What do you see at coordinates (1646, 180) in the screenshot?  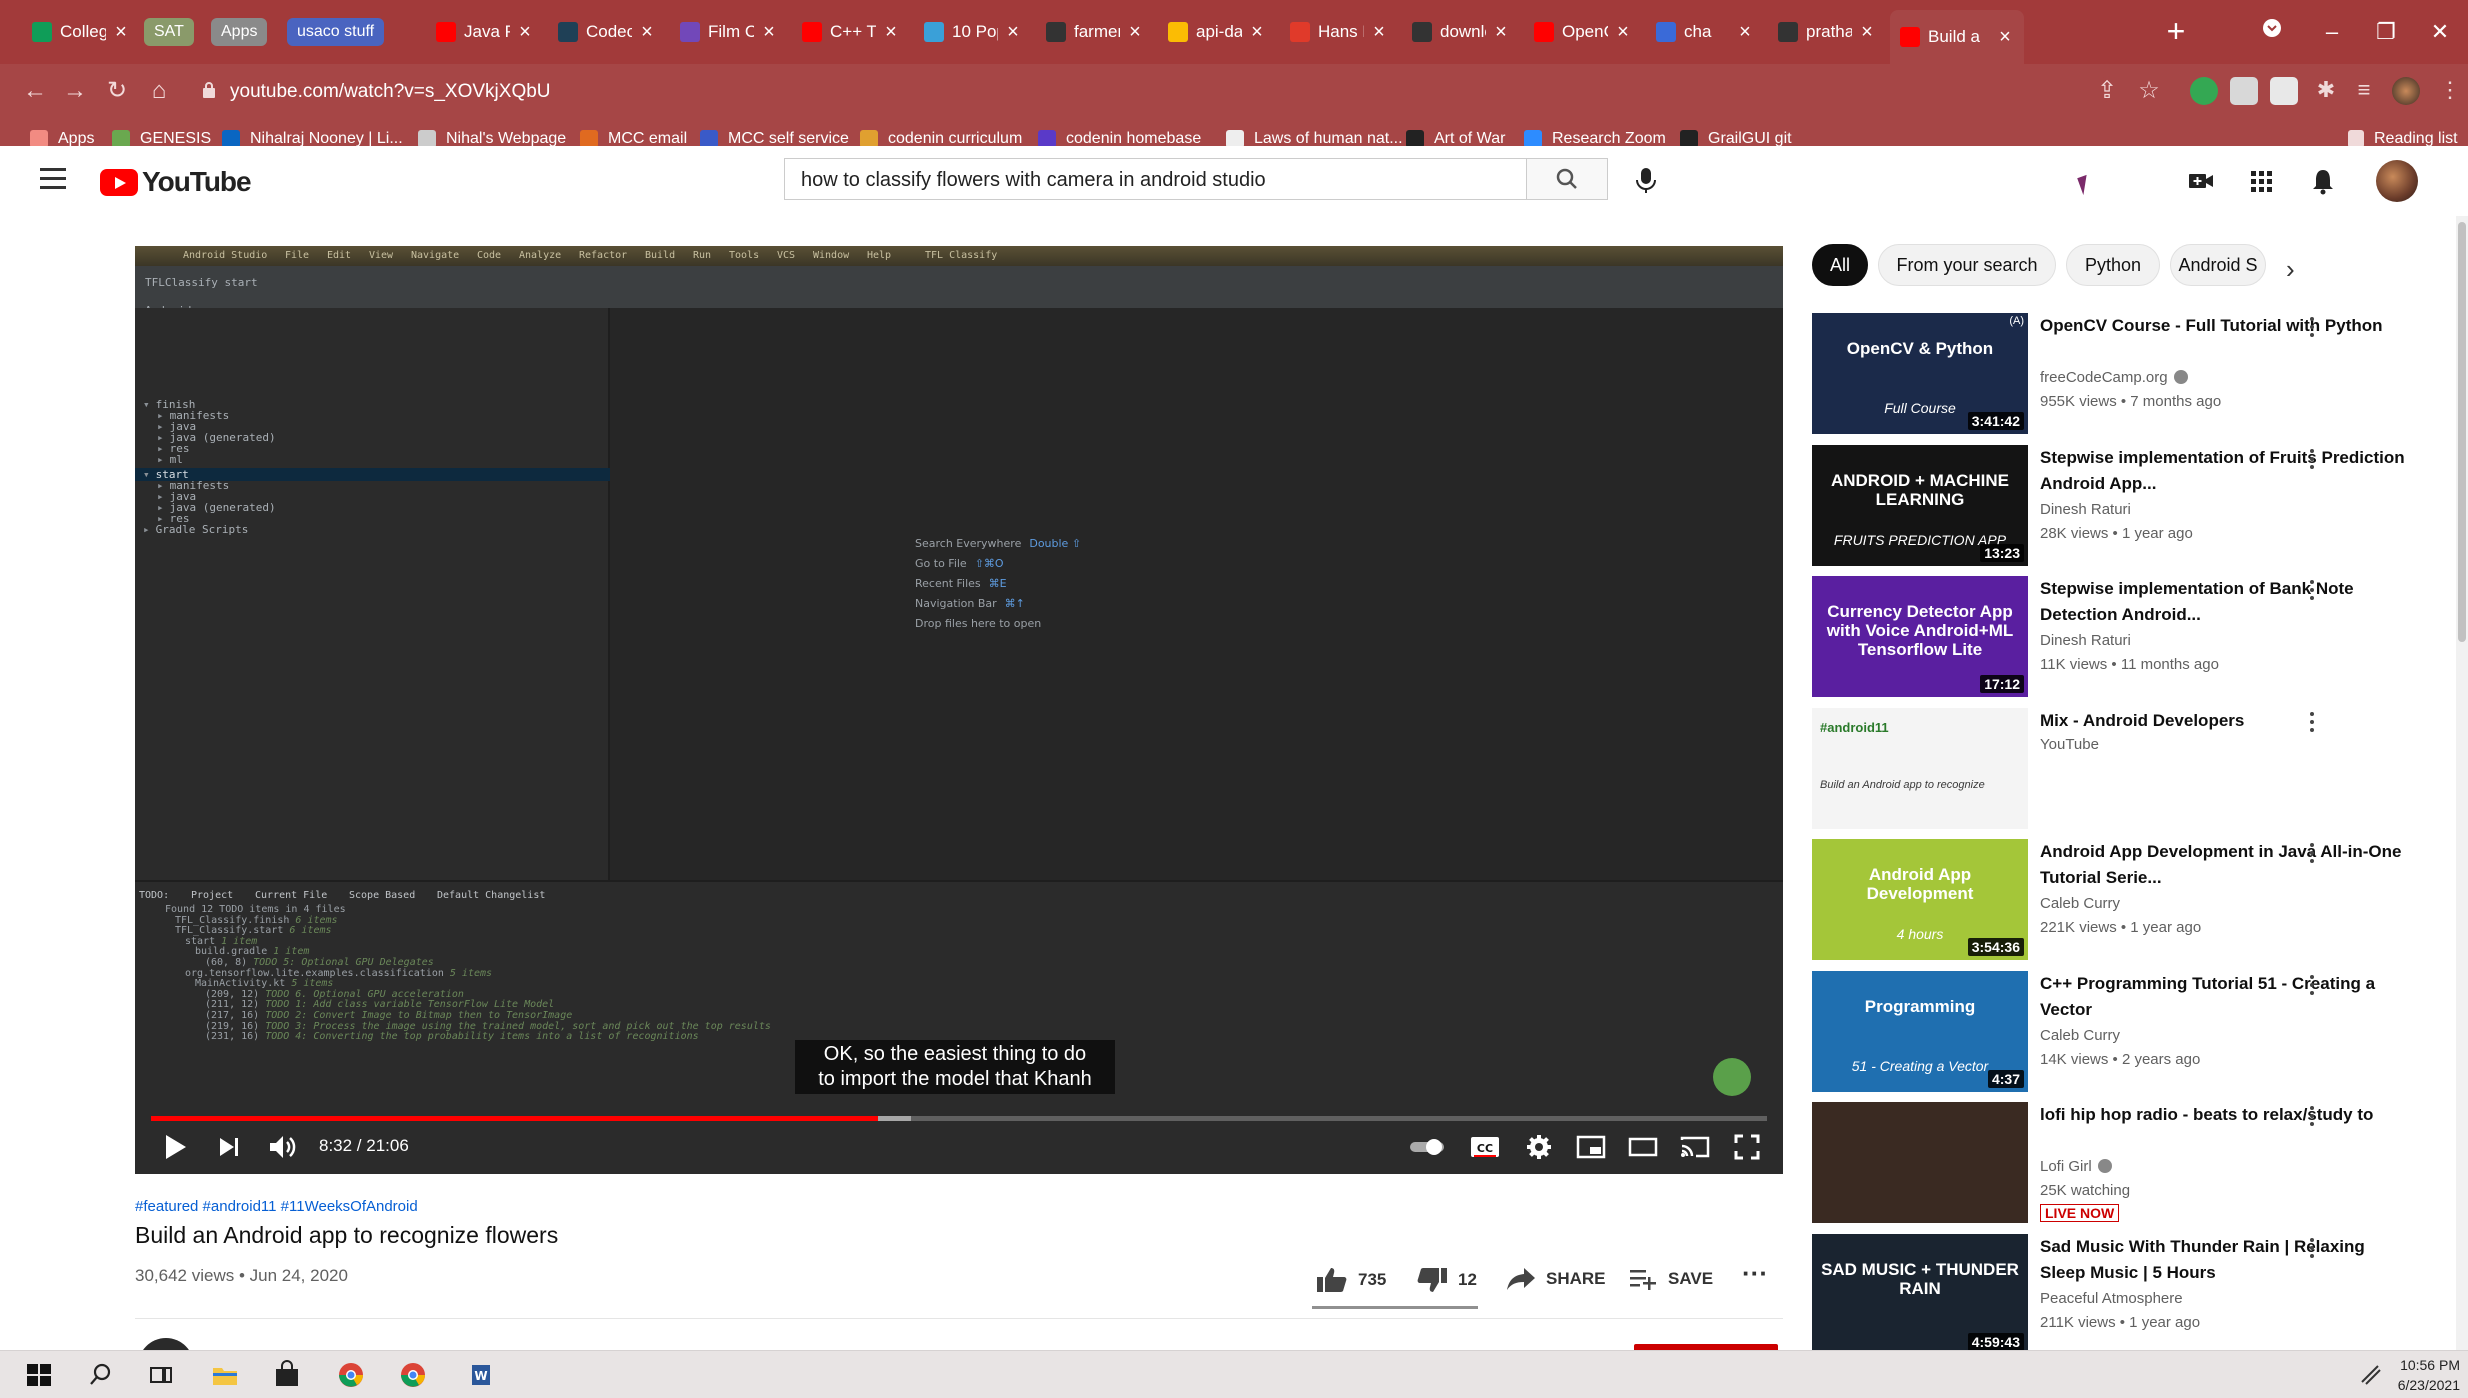 I see `voice-search-icon` at bounding box center [1646, 180].